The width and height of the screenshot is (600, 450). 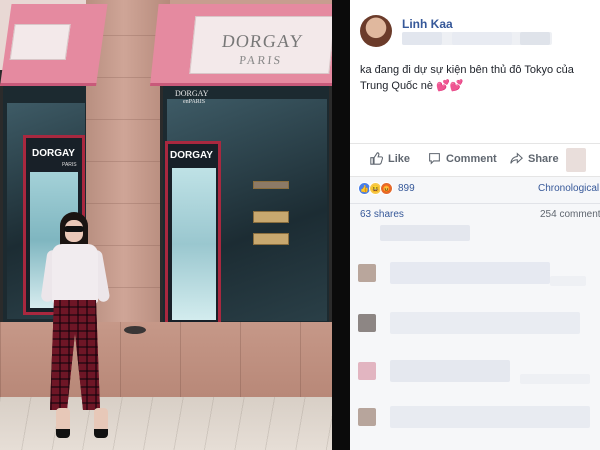 I want to click on comment-button: Comment, so click(x=462, y=158).